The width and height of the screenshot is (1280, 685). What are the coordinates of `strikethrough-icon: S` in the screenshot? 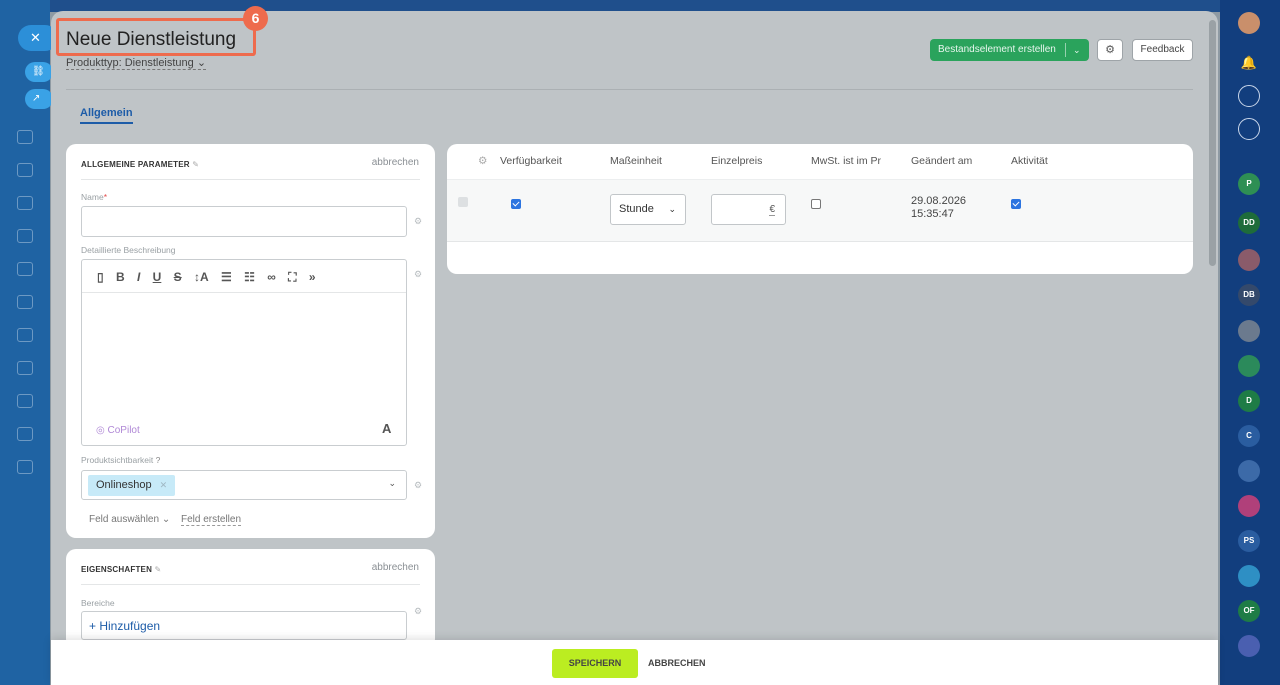 It's located at (178, 277).